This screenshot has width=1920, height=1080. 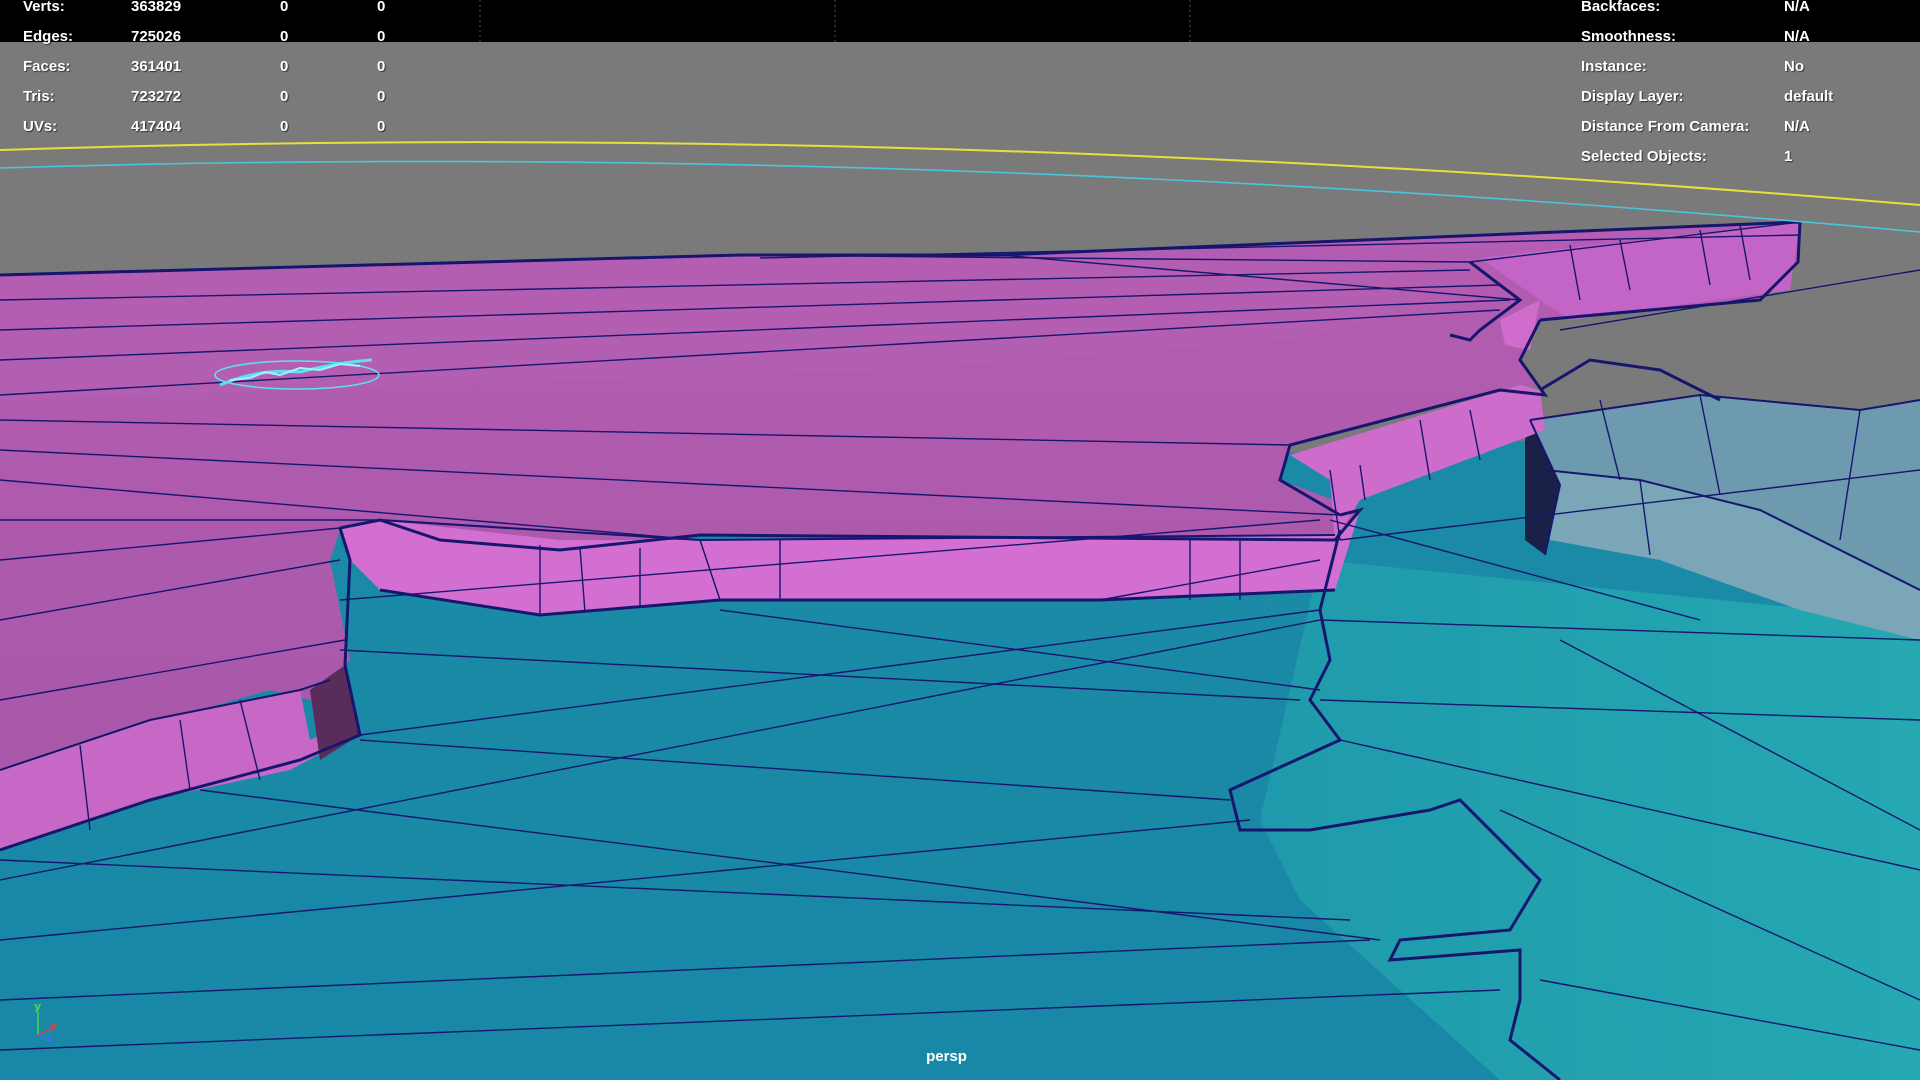 I want to click on camera-name-label: persp, so click(x=946, y=1056).